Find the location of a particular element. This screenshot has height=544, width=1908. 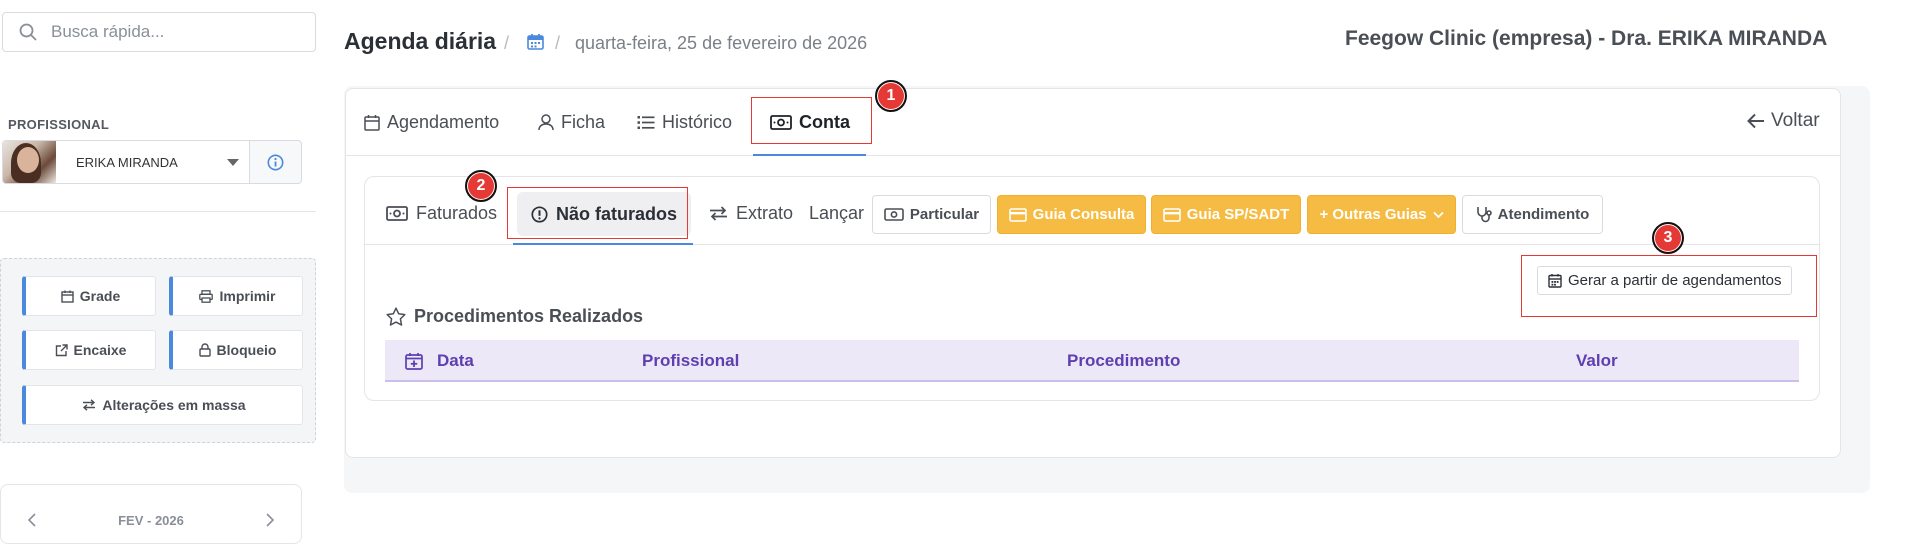

mini-calendar: FEV - 2026 is located at coordinates (151, 514).